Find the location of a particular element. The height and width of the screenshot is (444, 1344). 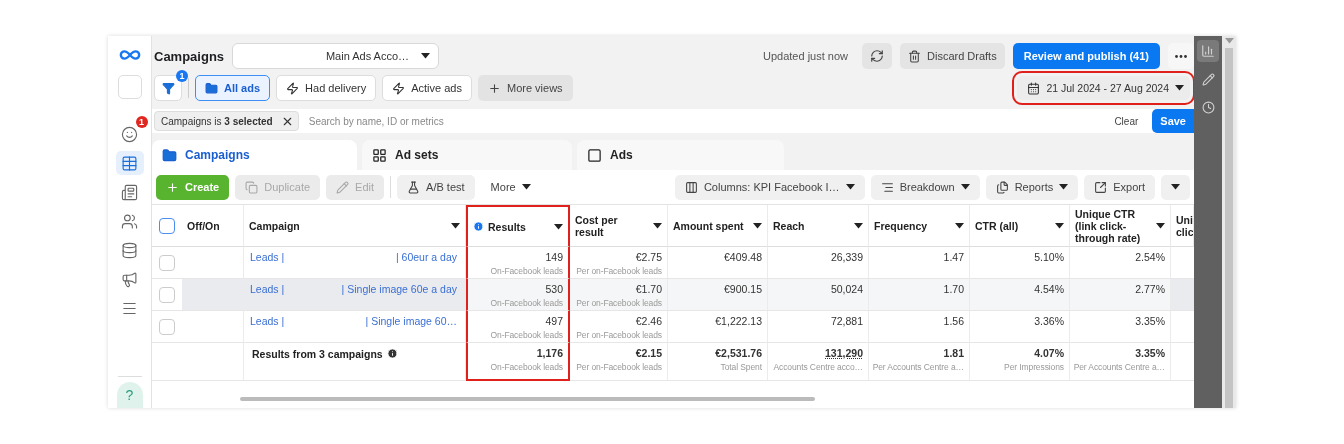

metric-value: 3.35% is located at coordinates (1150, 321).